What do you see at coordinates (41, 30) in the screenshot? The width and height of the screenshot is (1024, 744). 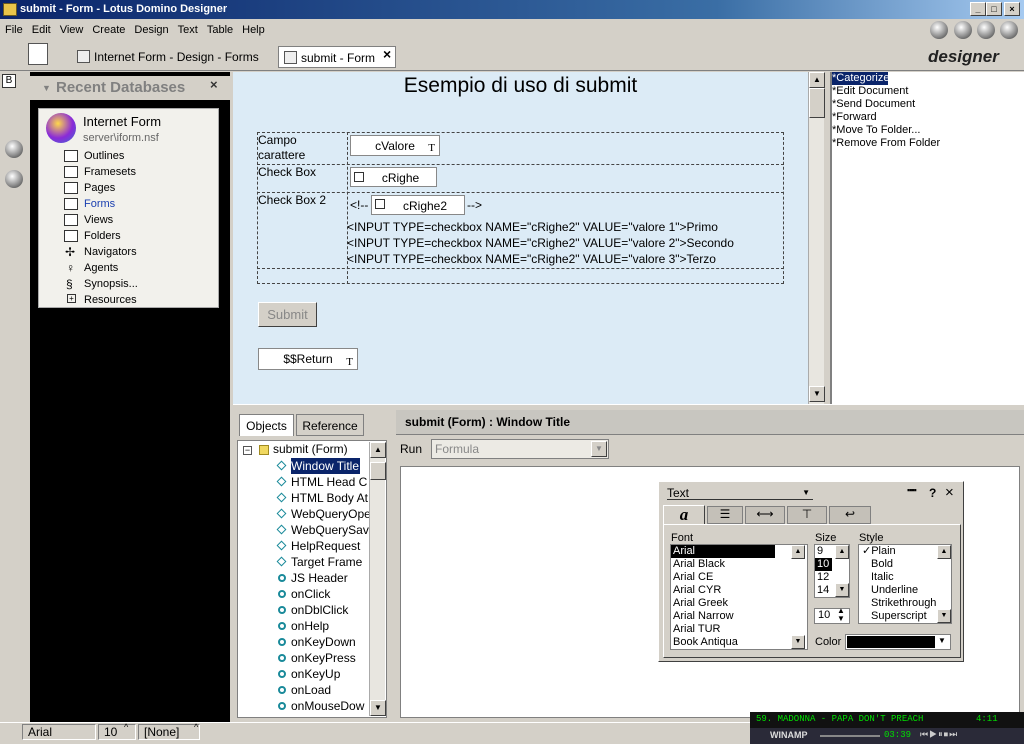 I see `menu-edit: Edit` at bounding box center [41, 30].